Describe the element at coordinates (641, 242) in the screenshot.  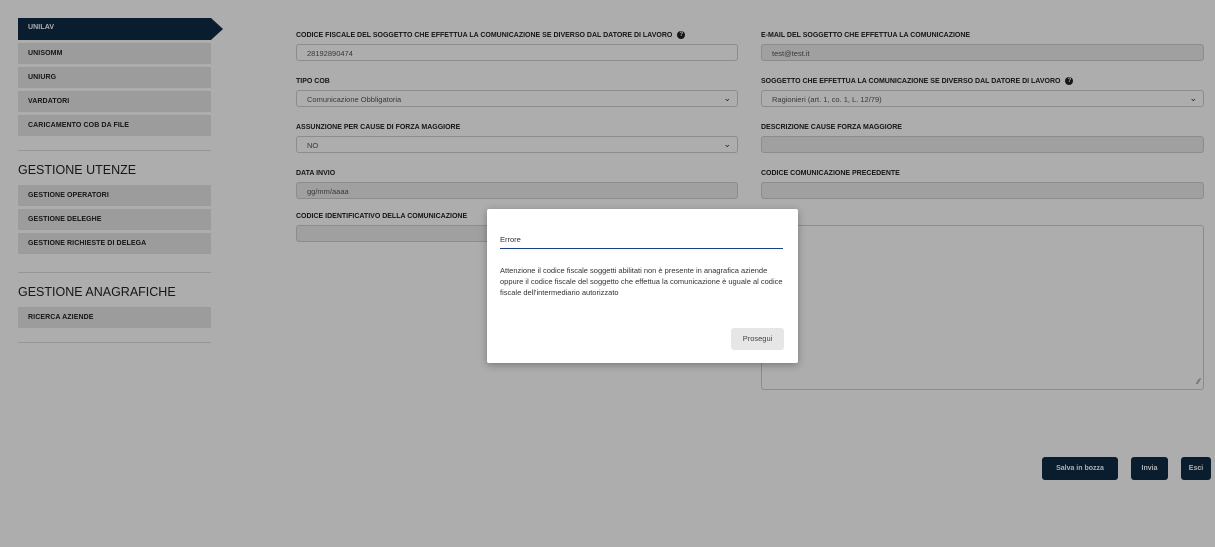
I see `dialog-title: Errore` at that location.